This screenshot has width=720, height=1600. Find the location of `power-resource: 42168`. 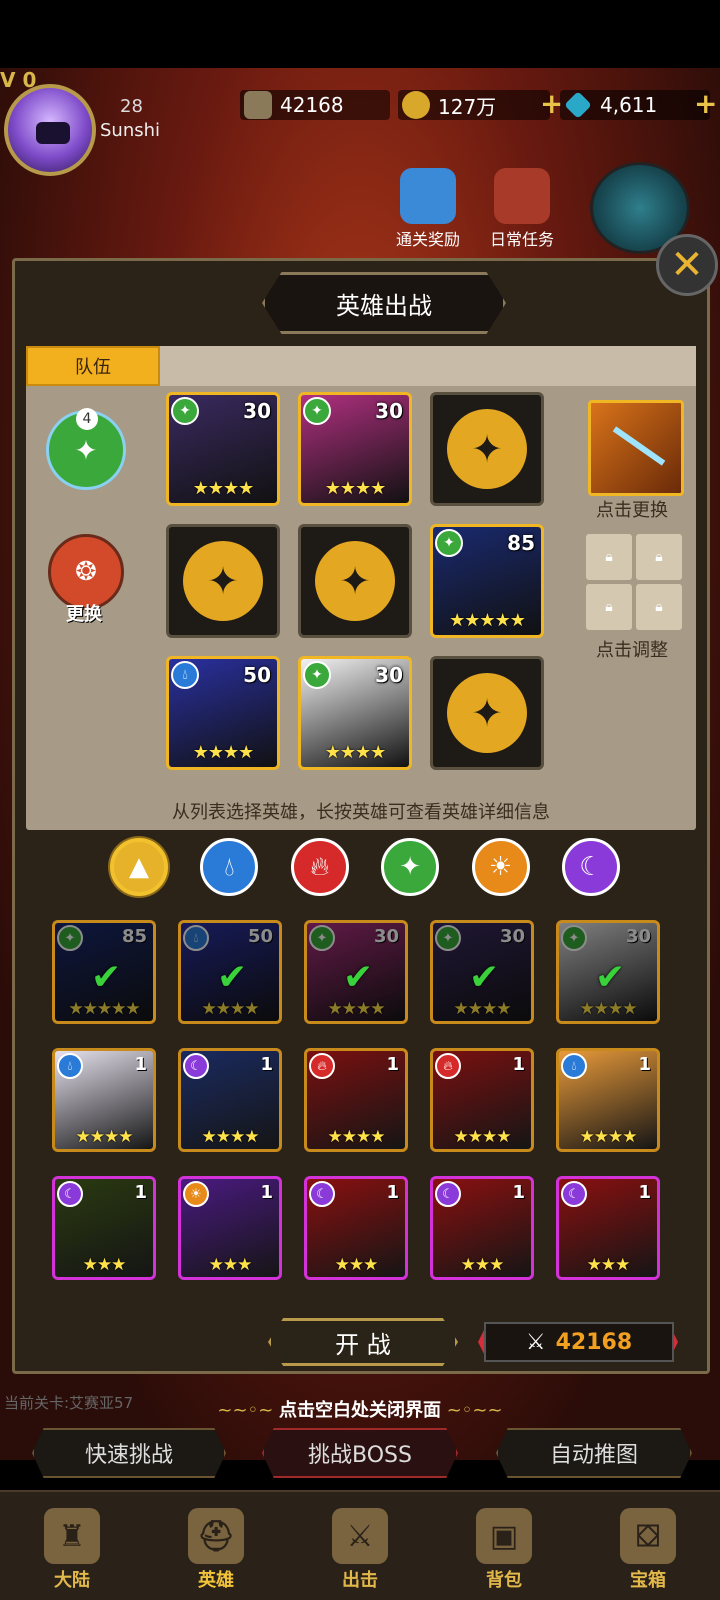

power-resource: 42168 is located at coordinates (315, 105).